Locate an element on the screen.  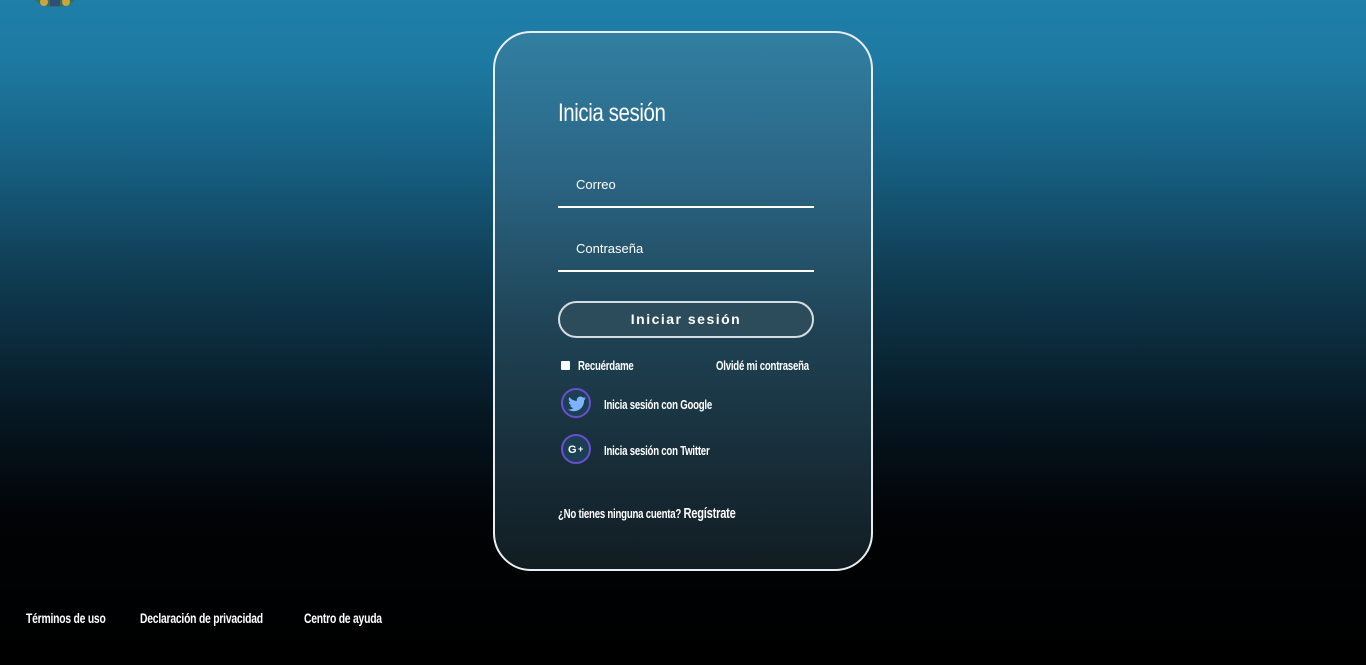
login-button: Iniciar sesión is located at coordinates (686, 319).